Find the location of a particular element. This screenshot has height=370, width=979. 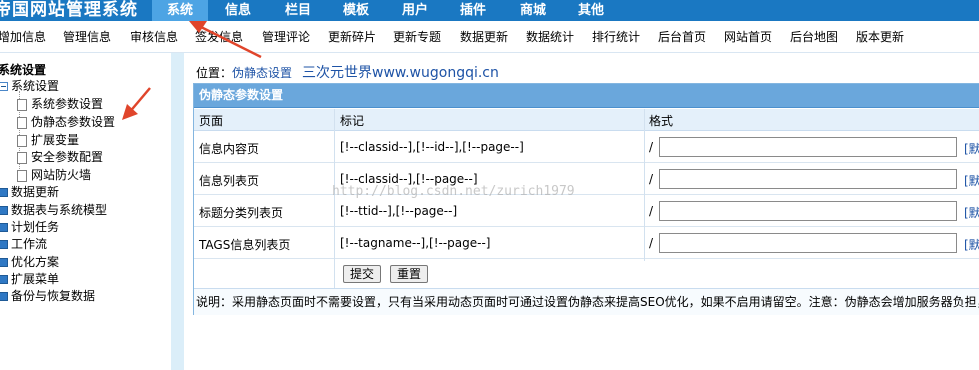

subnav-site-home: 网站首页 is located at coordinates (748, 37).